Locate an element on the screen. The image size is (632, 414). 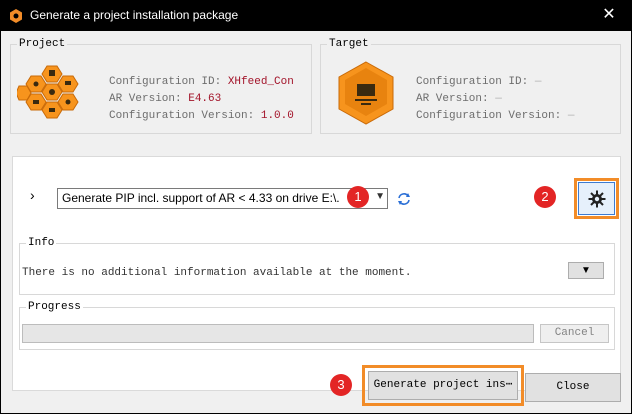
generate-package-button: Generate project ins⋯ is located at coordinates (443, 385).